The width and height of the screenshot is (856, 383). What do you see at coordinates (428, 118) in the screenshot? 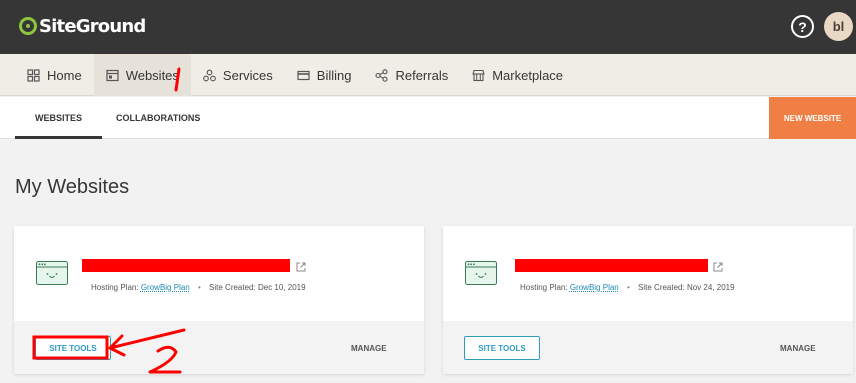
I see `sub-tab-bar: WEBSITES COLLABORATIONS NEW WEBSITE` at bounding box center [428, 118].